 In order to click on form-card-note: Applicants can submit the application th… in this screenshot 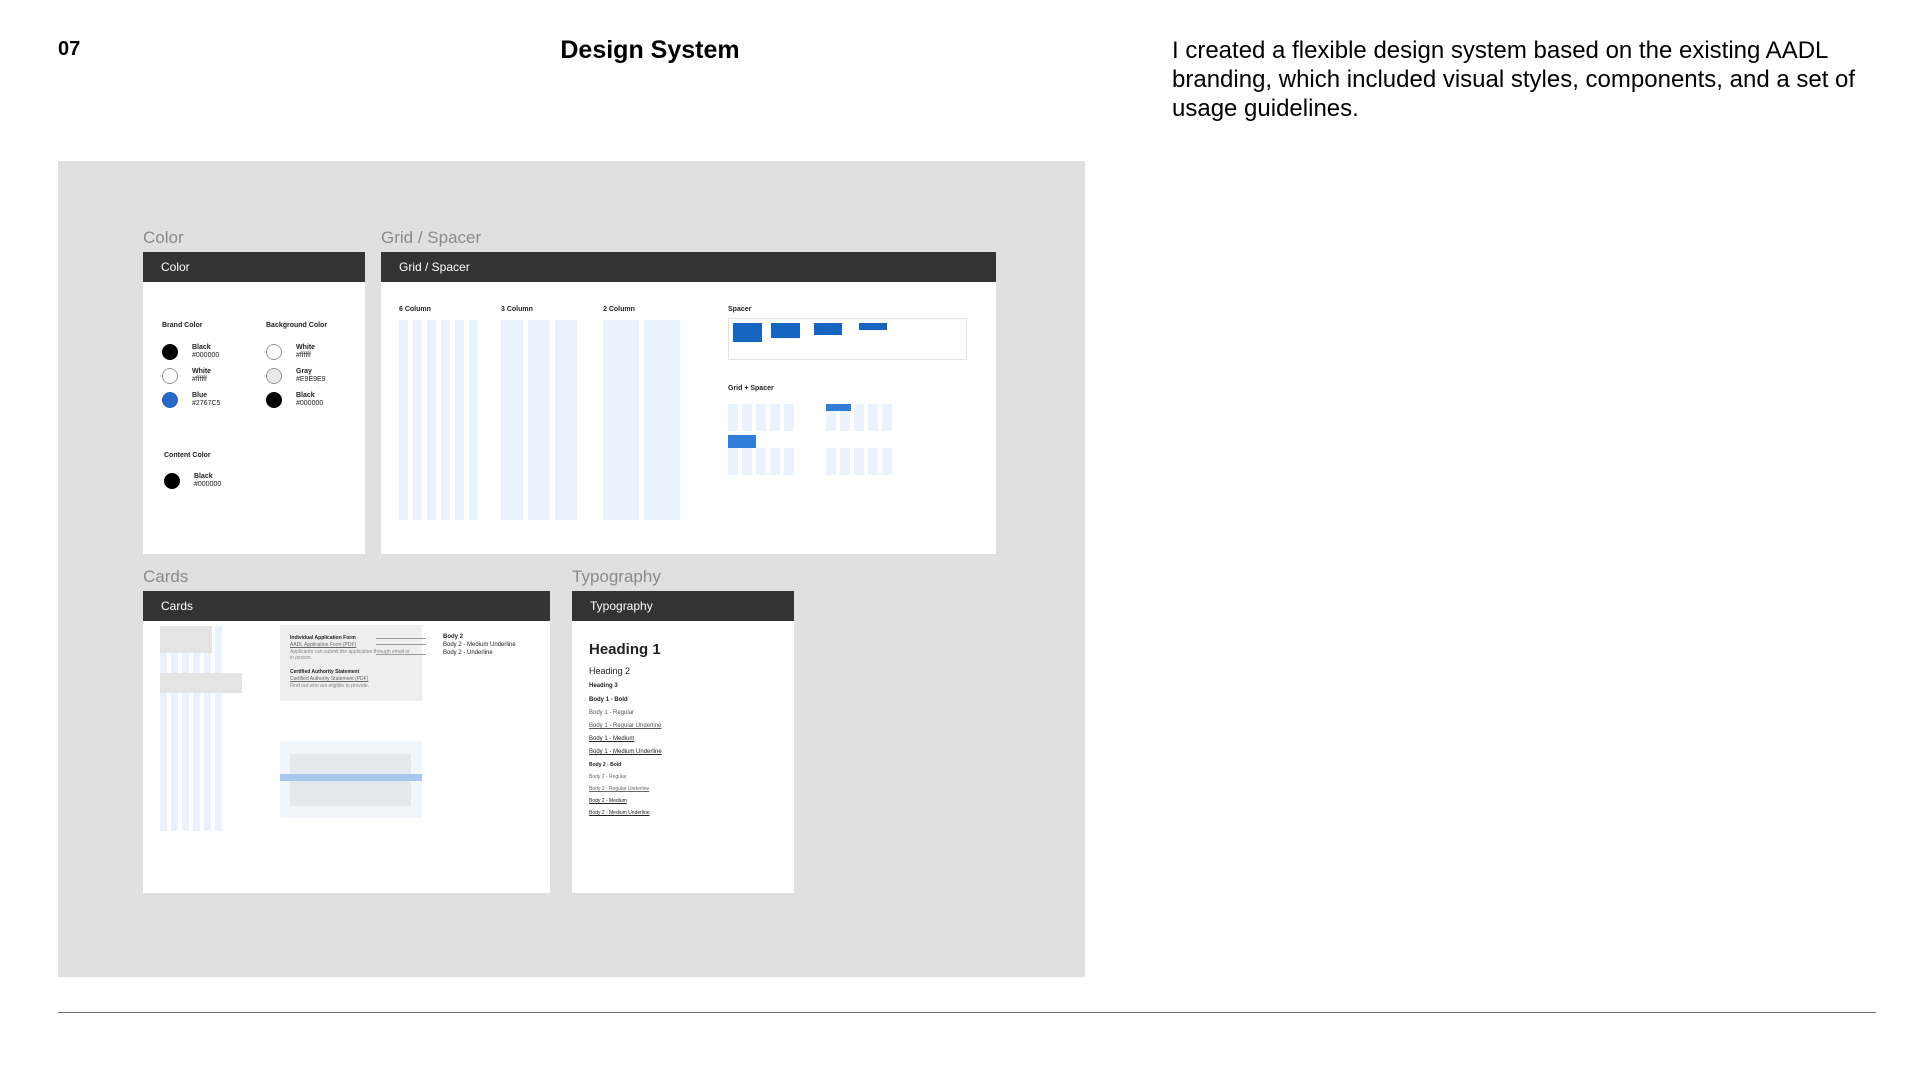, I will do `click(350, 655)`.